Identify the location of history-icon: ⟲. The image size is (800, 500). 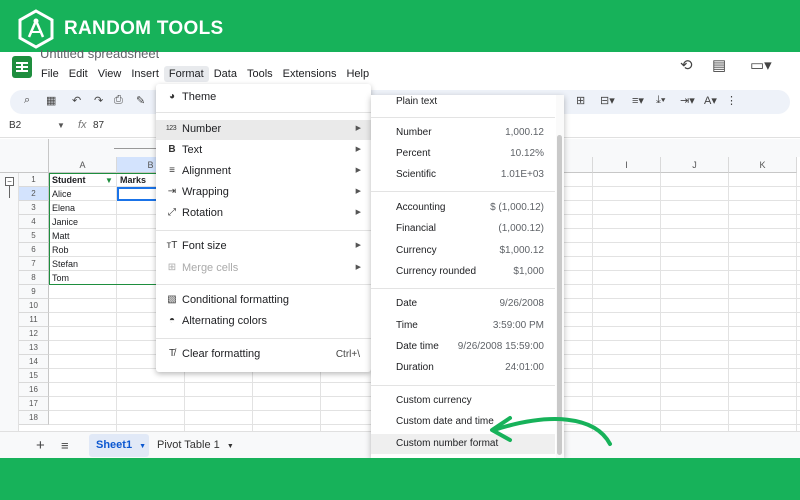
(686, 65).